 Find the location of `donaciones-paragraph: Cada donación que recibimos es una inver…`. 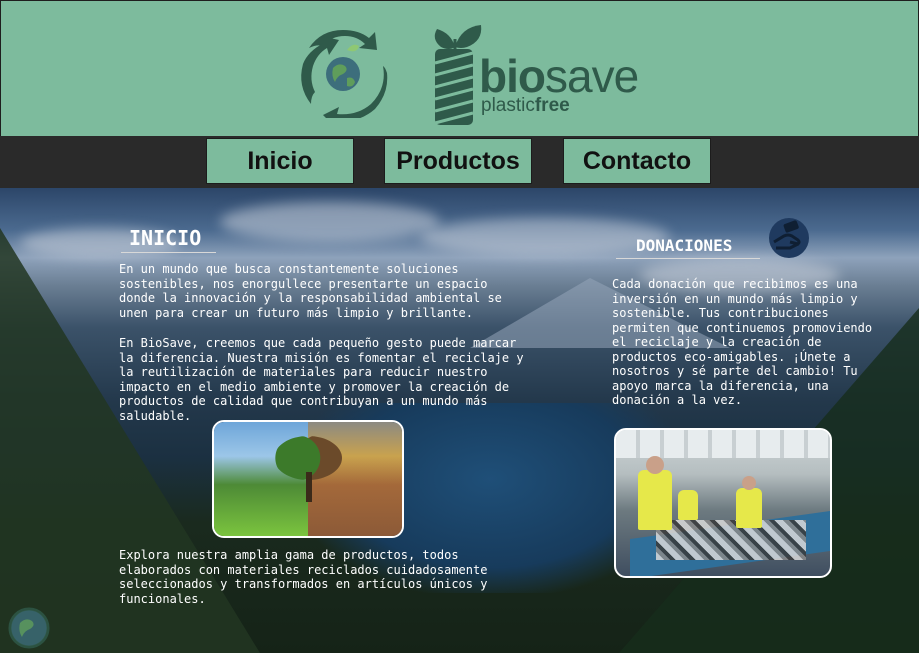

donaciones-paragraph: Cada donación que recibimos es una inver… is located at coordinates (742, 342).